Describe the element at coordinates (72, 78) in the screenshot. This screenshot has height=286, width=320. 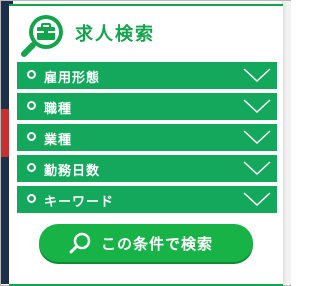
I see `filter-label: 雇用形態` at that location.